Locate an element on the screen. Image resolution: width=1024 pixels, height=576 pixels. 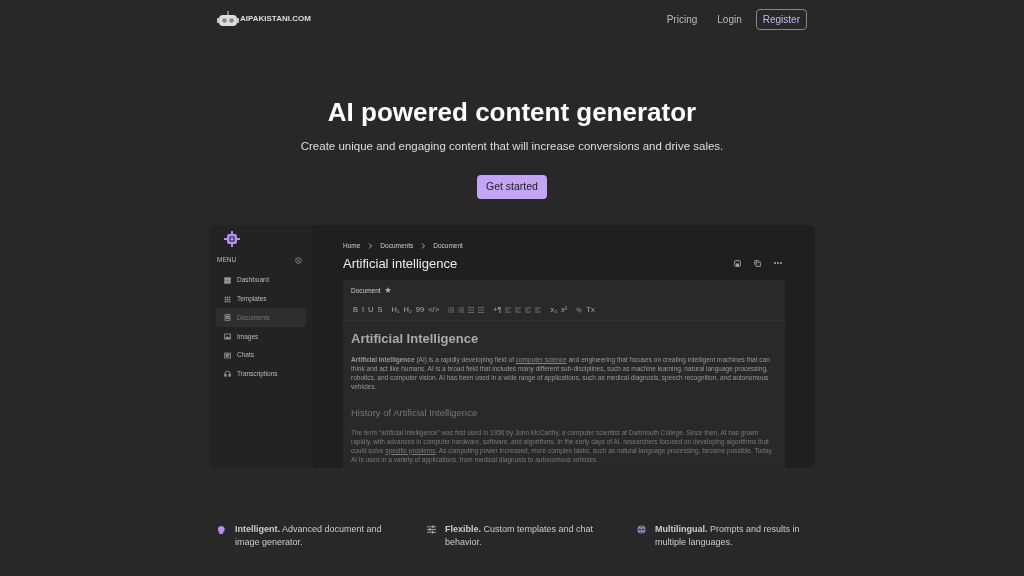
document-title: Artificial intelligence is located at coordinates (401, 264).